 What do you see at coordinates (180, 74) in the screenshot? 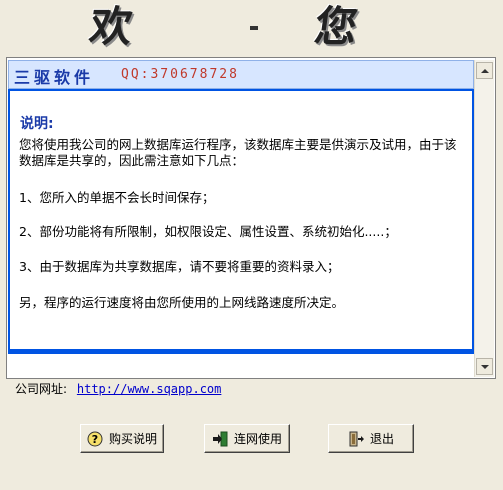
I see `qq-number: QQ:370678728` at bounding box center [180, 74].